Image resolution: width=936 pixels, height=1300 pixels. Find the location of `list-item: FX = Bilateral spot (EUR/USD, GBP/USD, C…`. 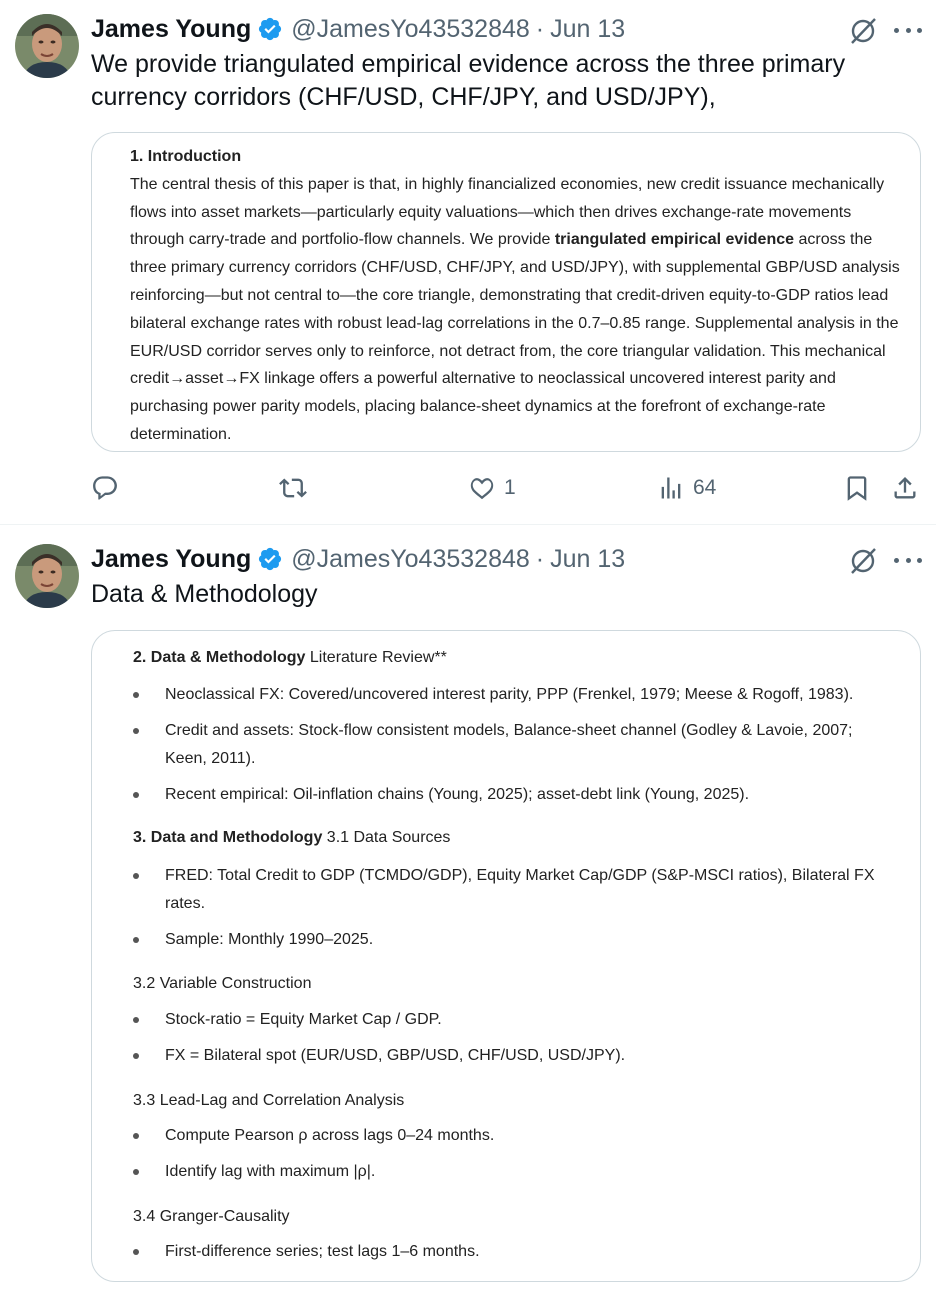

list-item: FX = Bilateral spot (EUR/USD, GBP/USD, C… is located at coordinates (395, 1055).